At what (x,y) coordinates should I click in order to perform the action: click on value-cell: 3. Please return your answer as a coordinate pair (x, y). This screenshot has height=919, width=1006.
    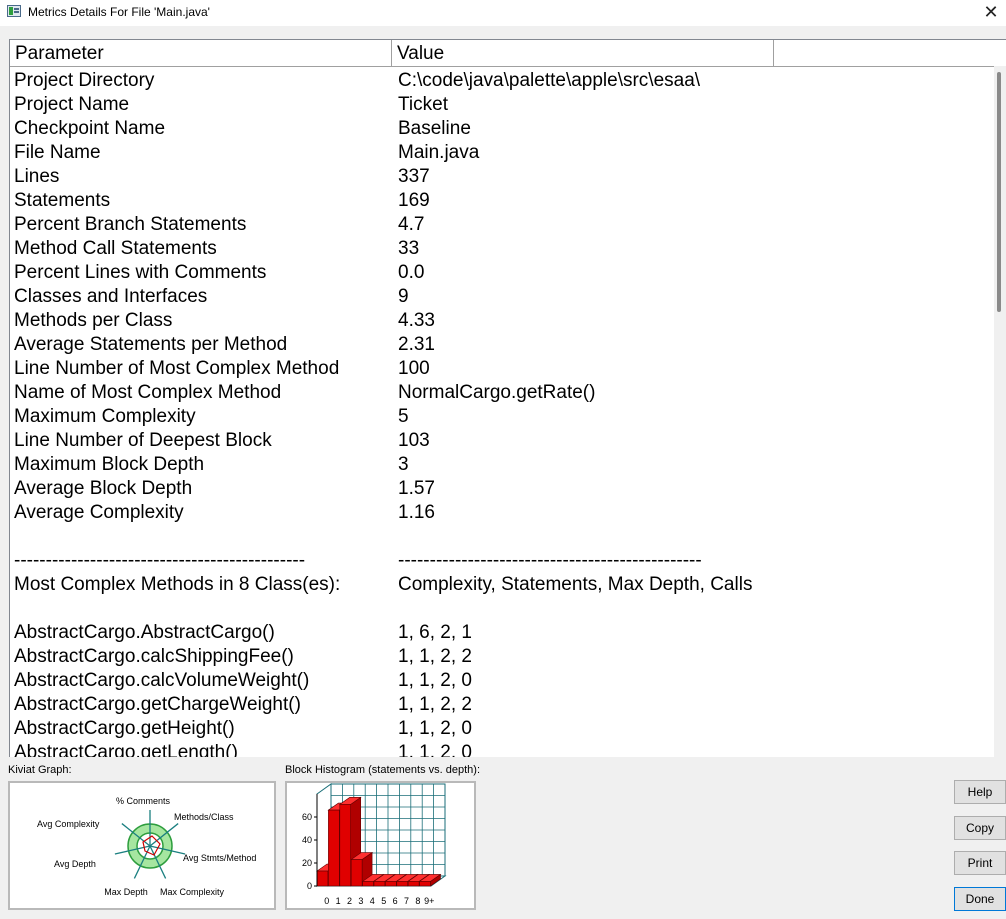
    Looking at the image, I should click on (403, 464).